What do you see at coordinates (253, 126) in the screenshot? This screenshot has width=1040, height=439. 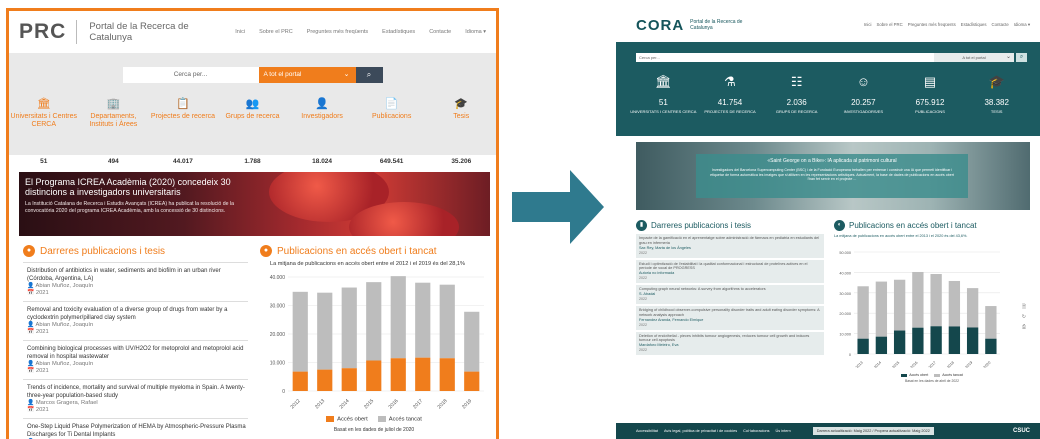 I see `stat-groups: 👥 Grups de recerca` at bounding box center [253, 126].